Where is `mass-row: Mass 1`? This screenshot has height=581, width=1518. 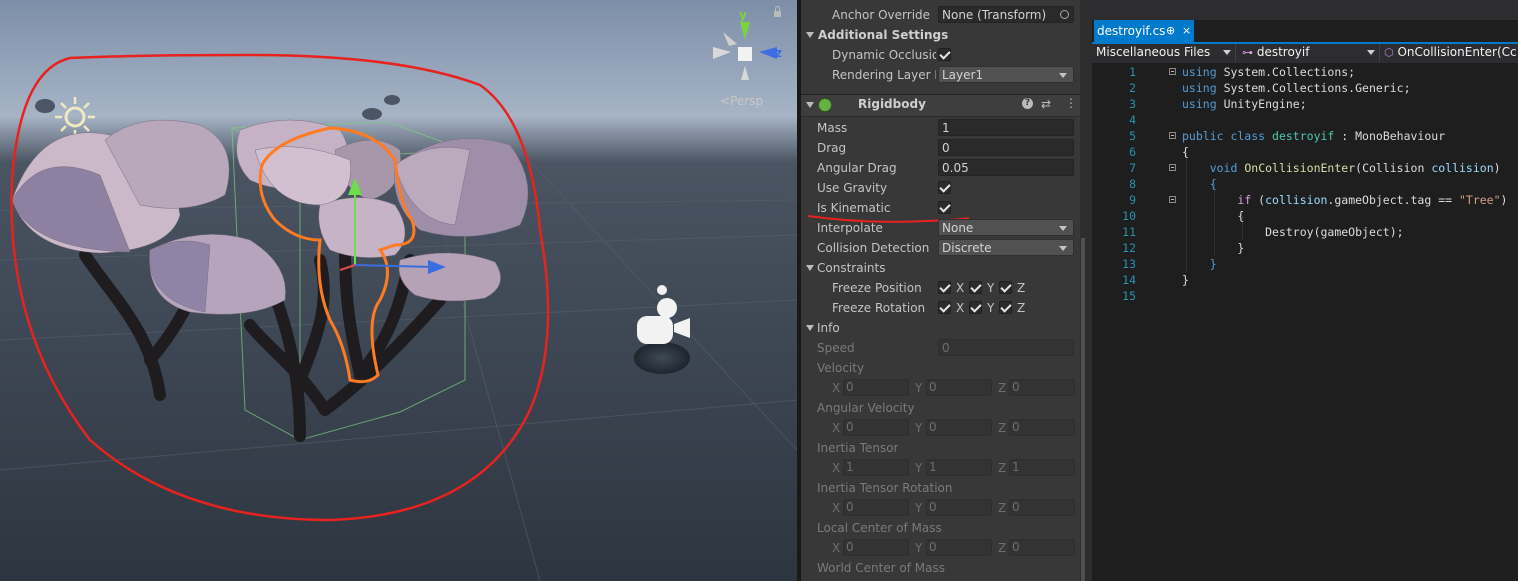
mass-row: Mass 1 is located at coordinates (943, 128).